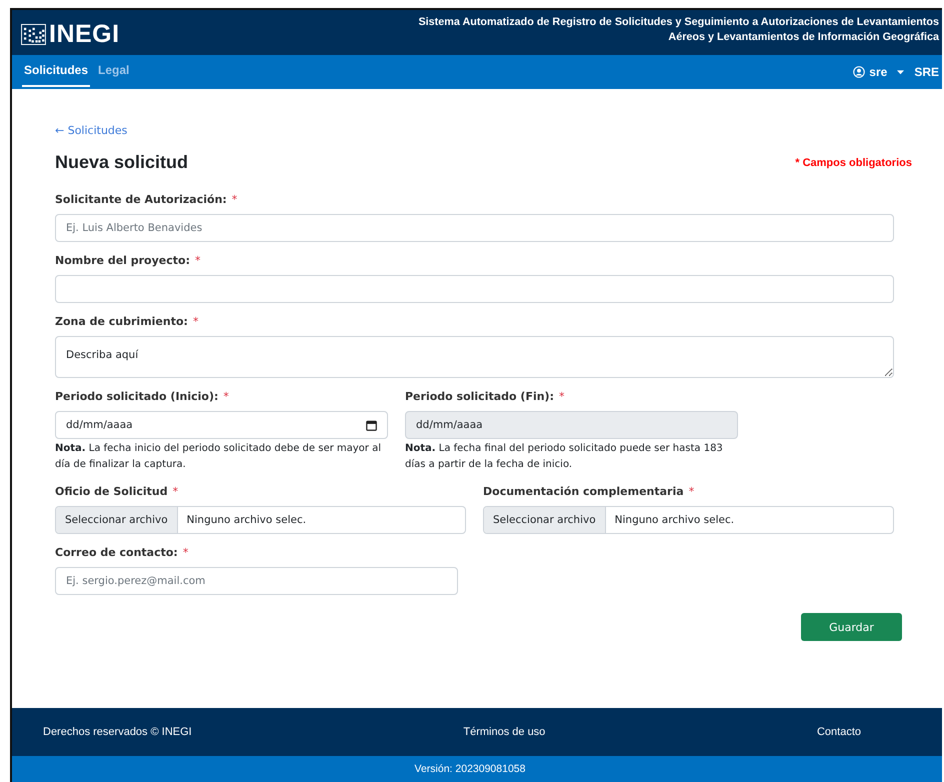 The height and width of the screenshot is (782, 944). Describe the element at coordinates (117, 732) in the screenshot. I see `footer-link: Derechos reservados © INEGI` at that location.